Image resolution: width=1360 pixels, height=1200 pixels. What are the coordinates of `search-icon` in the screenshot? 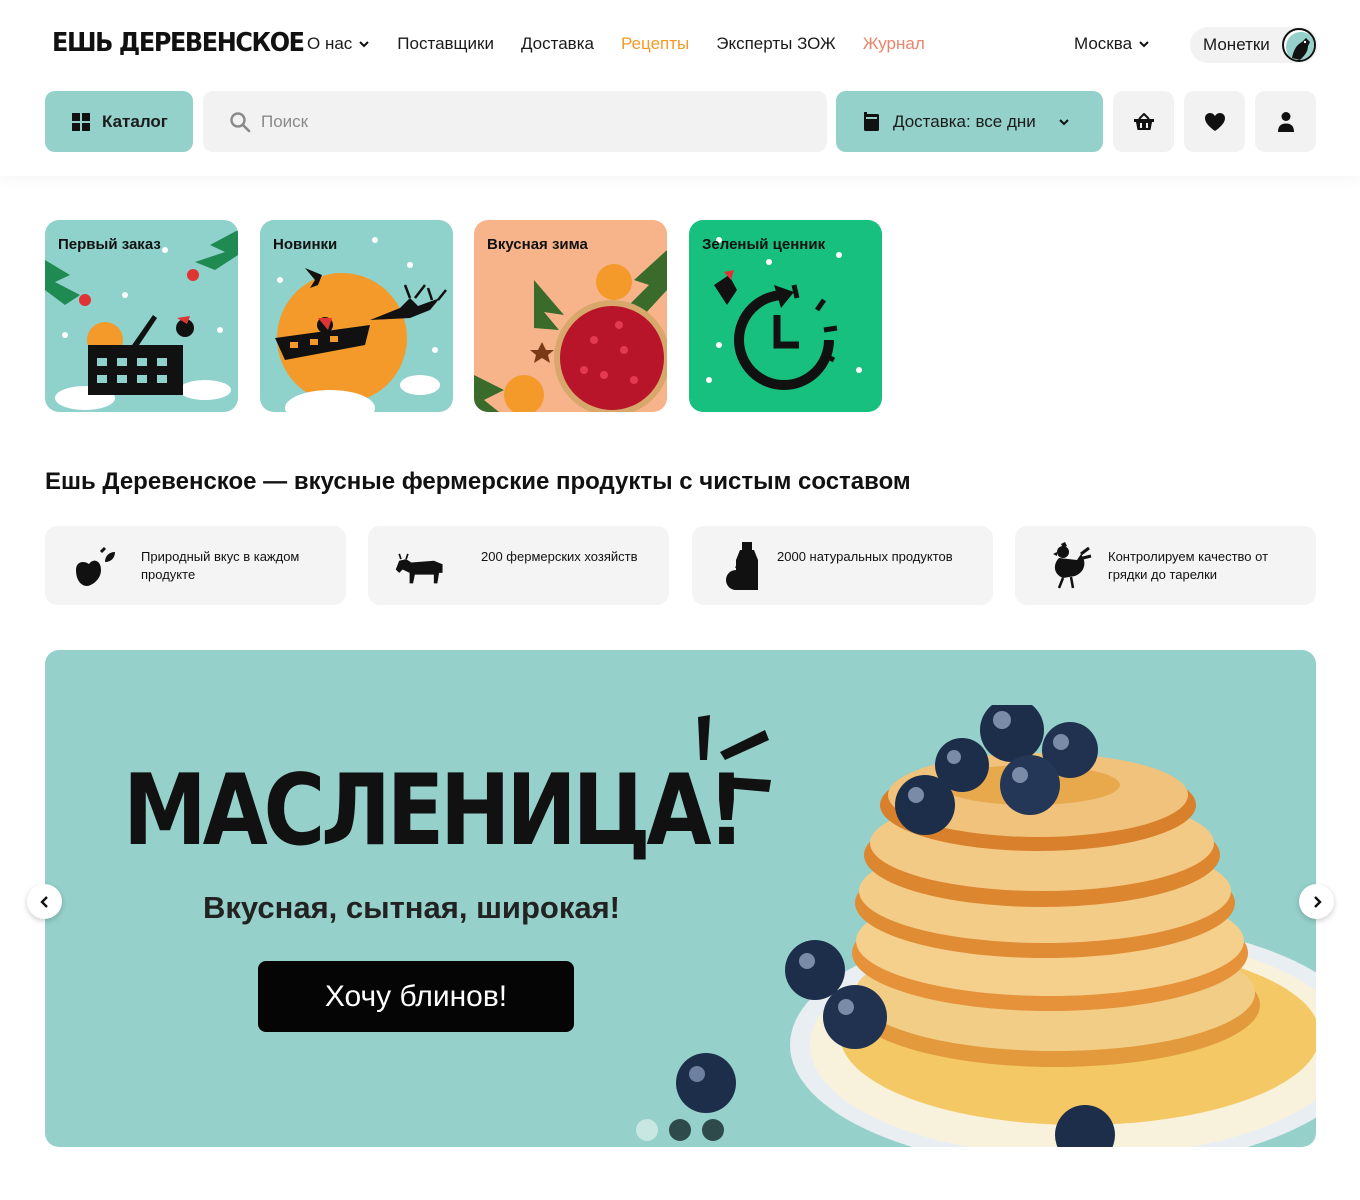 It's located at (240, 121).